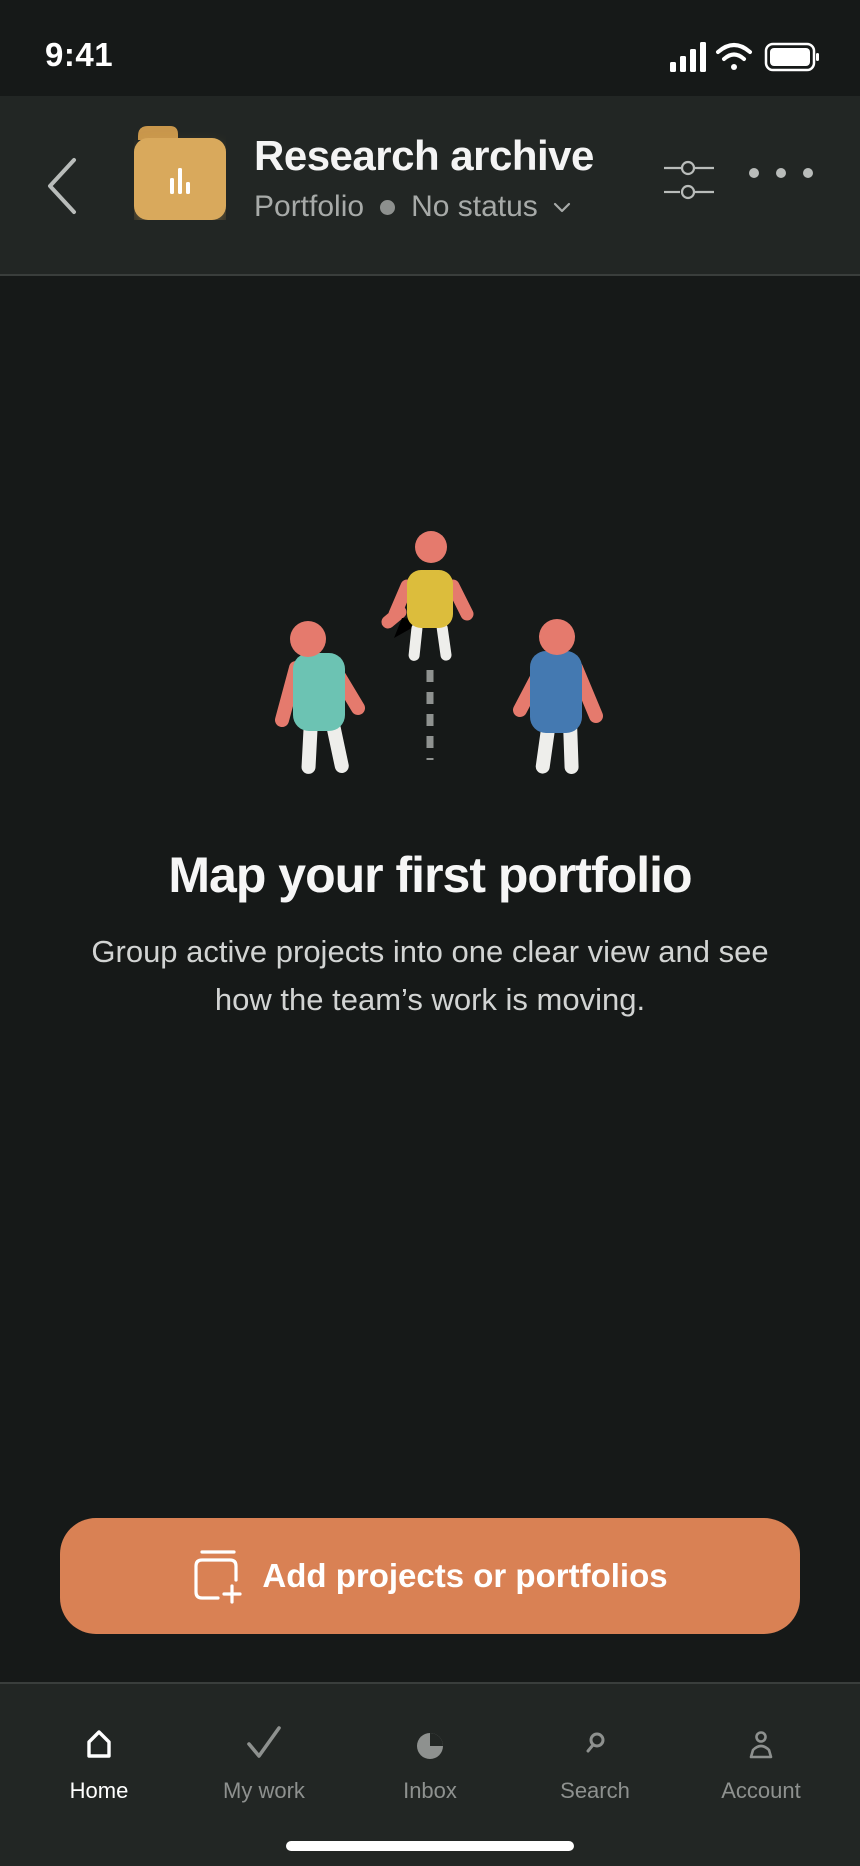  What do you see at coordinates (320, 697) in the screenshot?
I see `person-teal-figure` at bounding box center [320, 697].